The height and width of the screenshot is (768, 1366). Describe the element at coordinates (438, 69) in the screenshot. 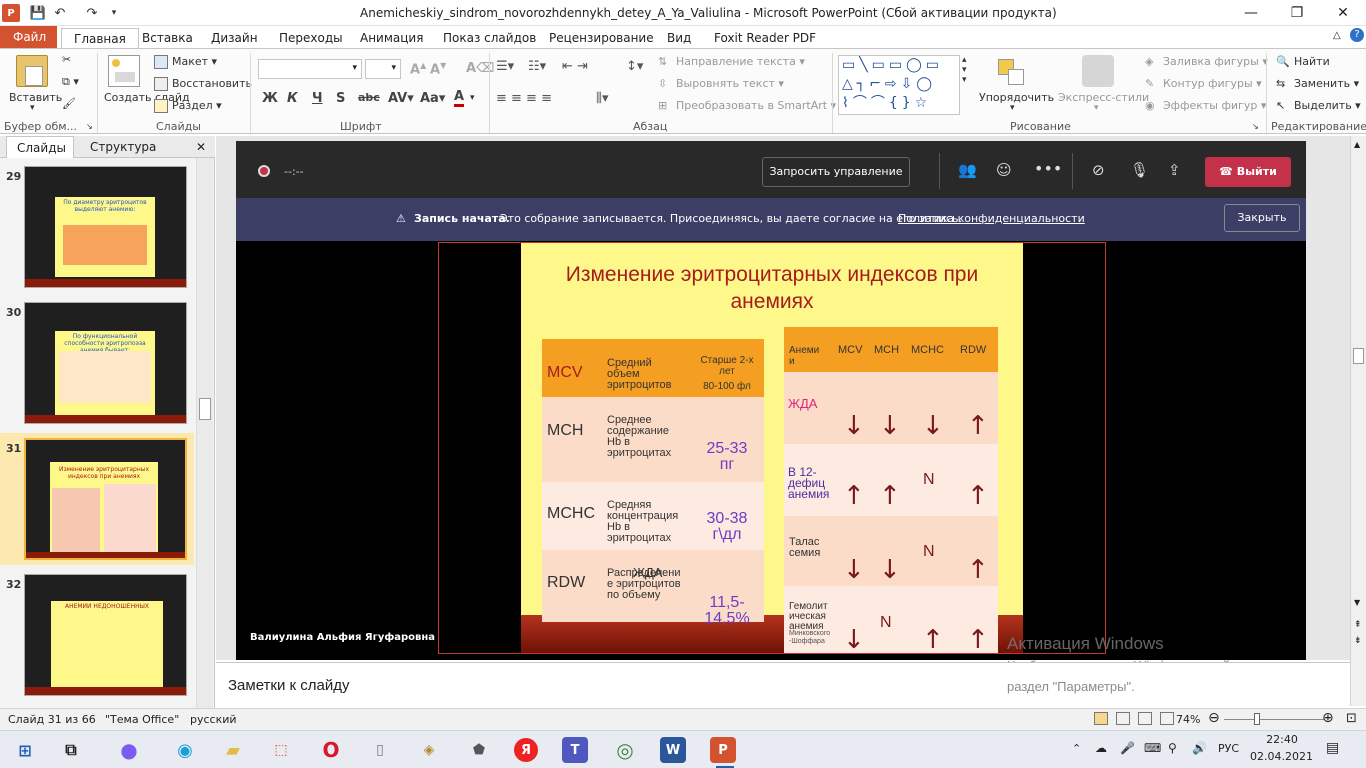

I see `shrink-font-icon: A▼` at that location.